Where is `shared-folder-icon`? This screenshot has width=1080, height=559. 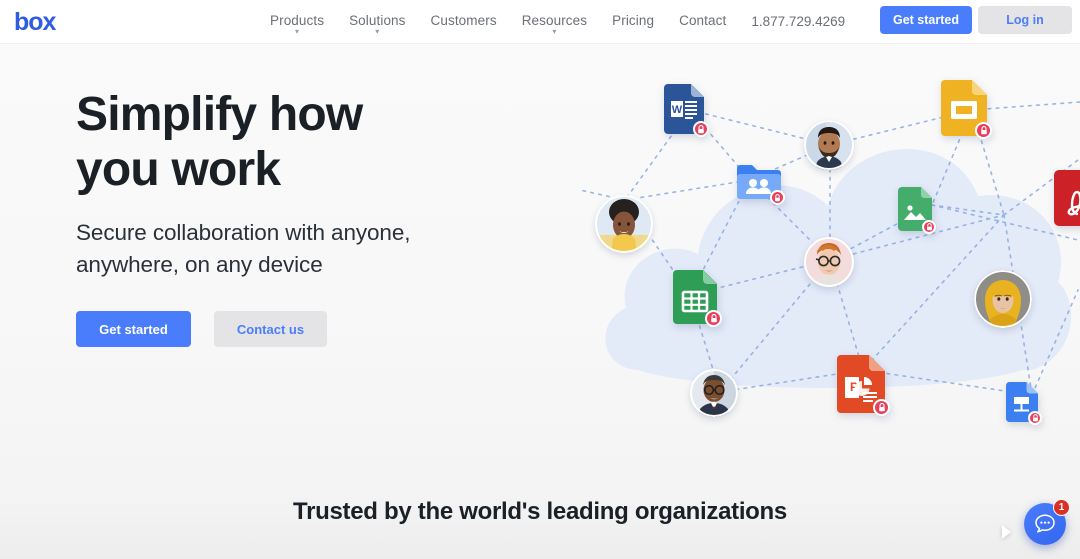 shared-folder-icon is located at coordinates (761, 184).